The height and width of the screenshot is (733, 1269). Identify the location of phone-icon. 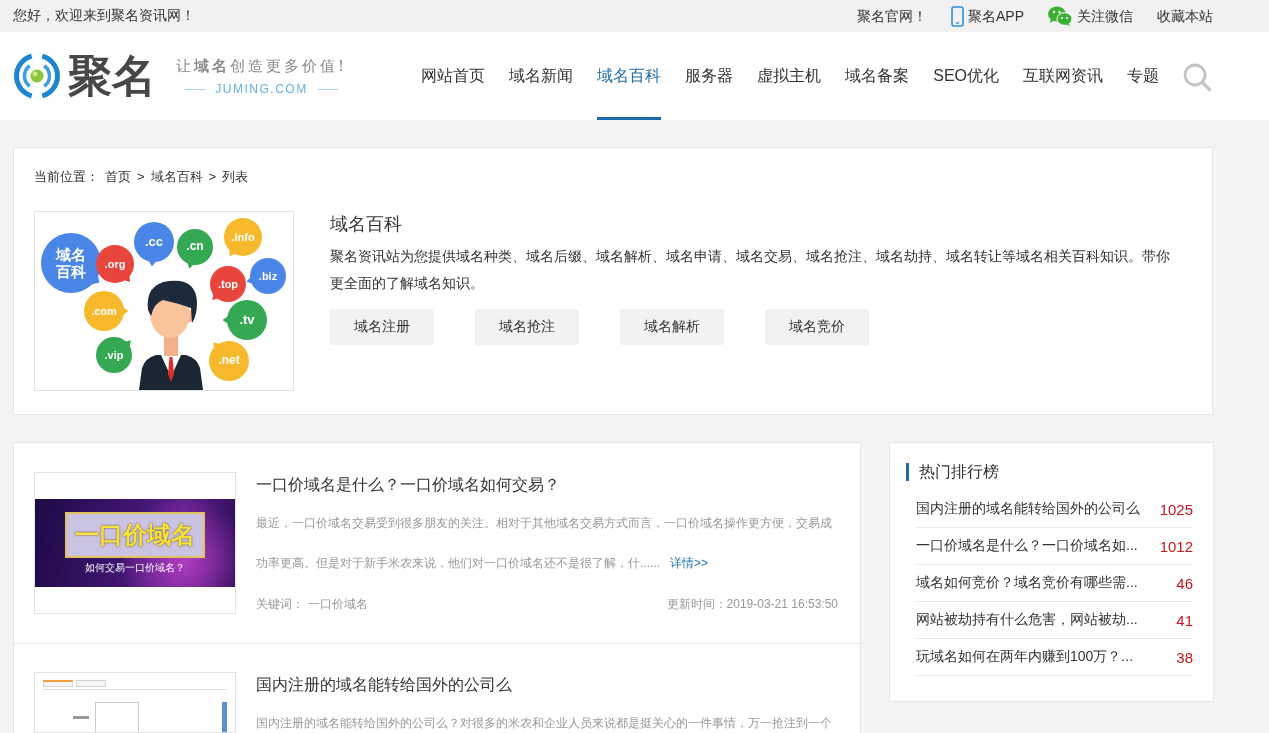
(957, 16).